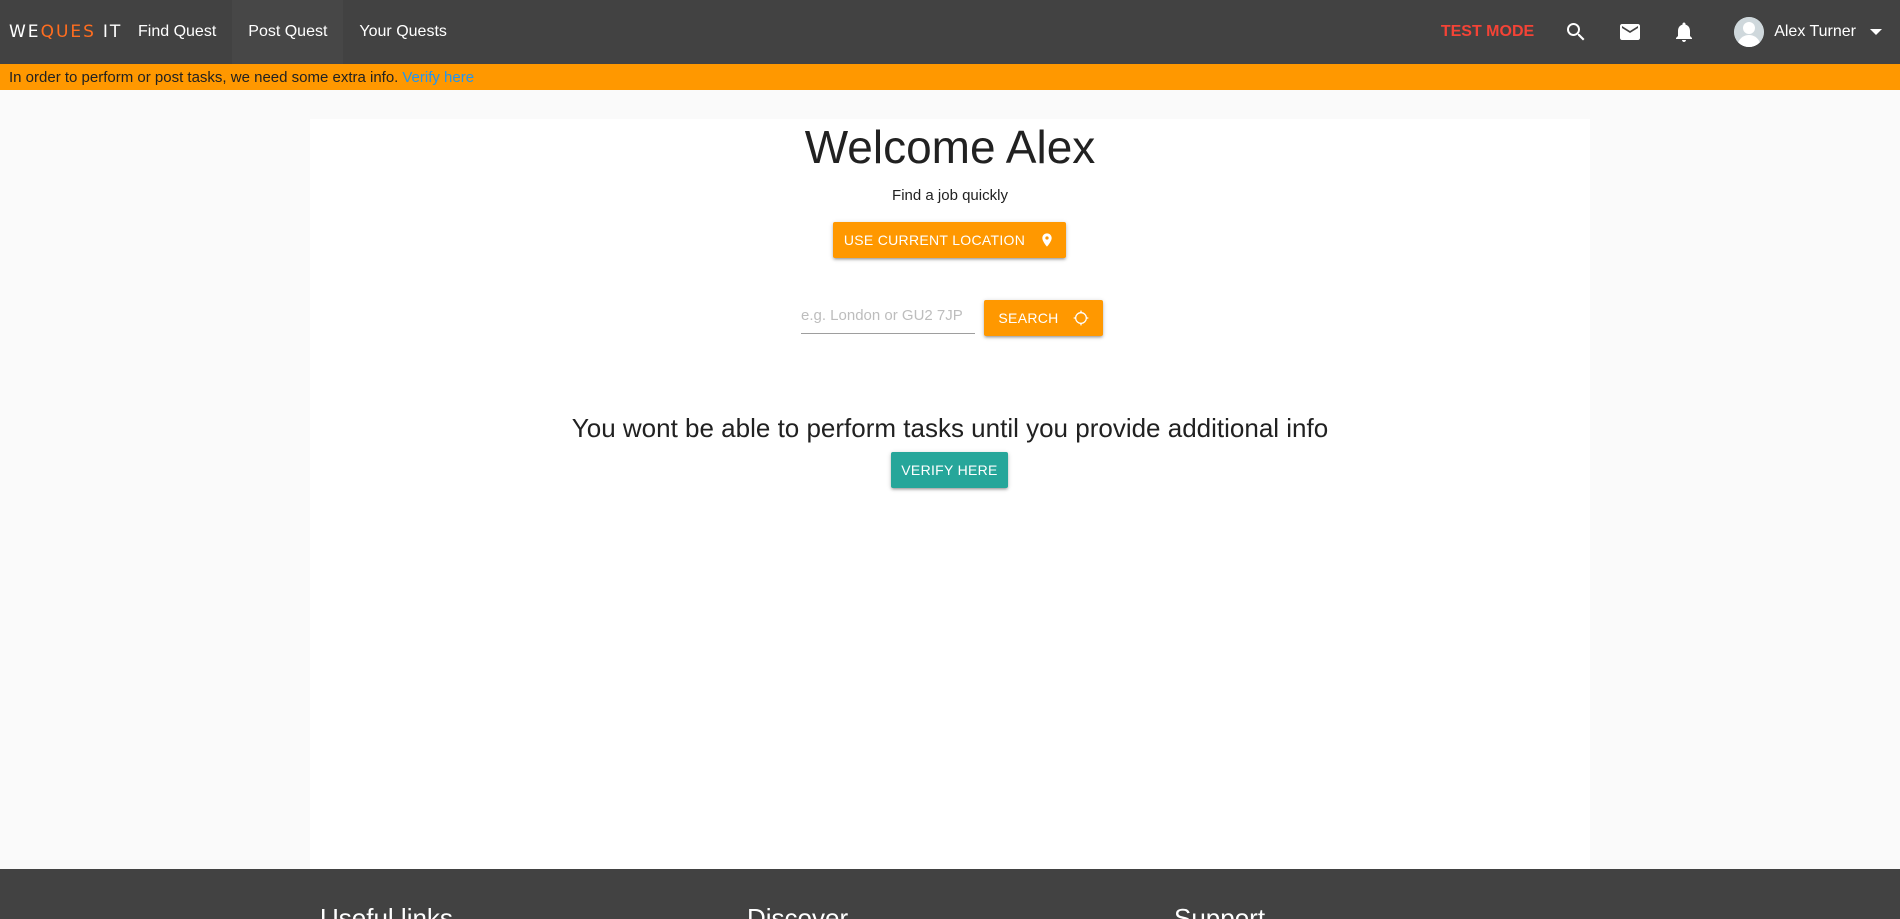 The height and width of the screenshot is (919, 1900). What do you see at coordinates (1220, 911) in the screenshot?
I see `footer-heading-support: Support` at bounding box center [1220, 911].